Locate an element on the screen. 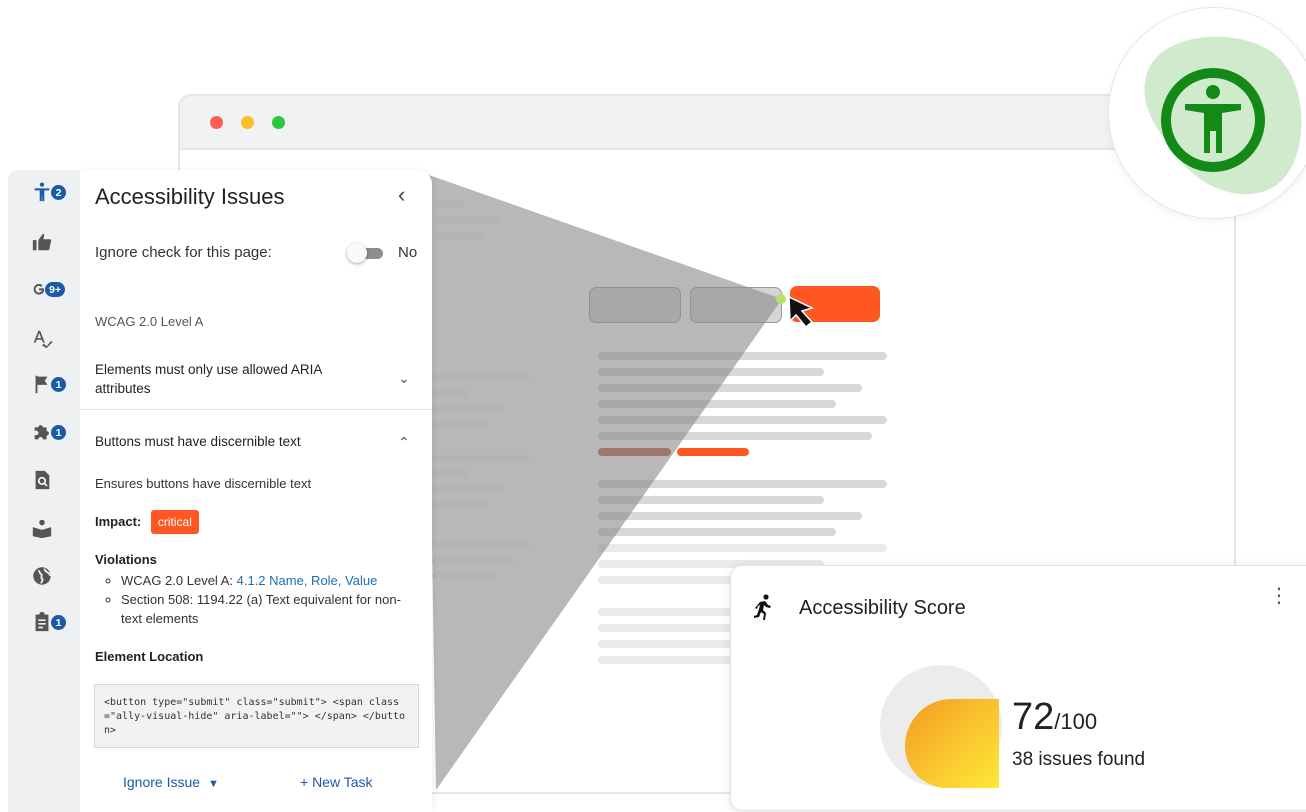 This screenshot has height=812, width=1306. minimize-window-dot is located at coordinates (247, 122).